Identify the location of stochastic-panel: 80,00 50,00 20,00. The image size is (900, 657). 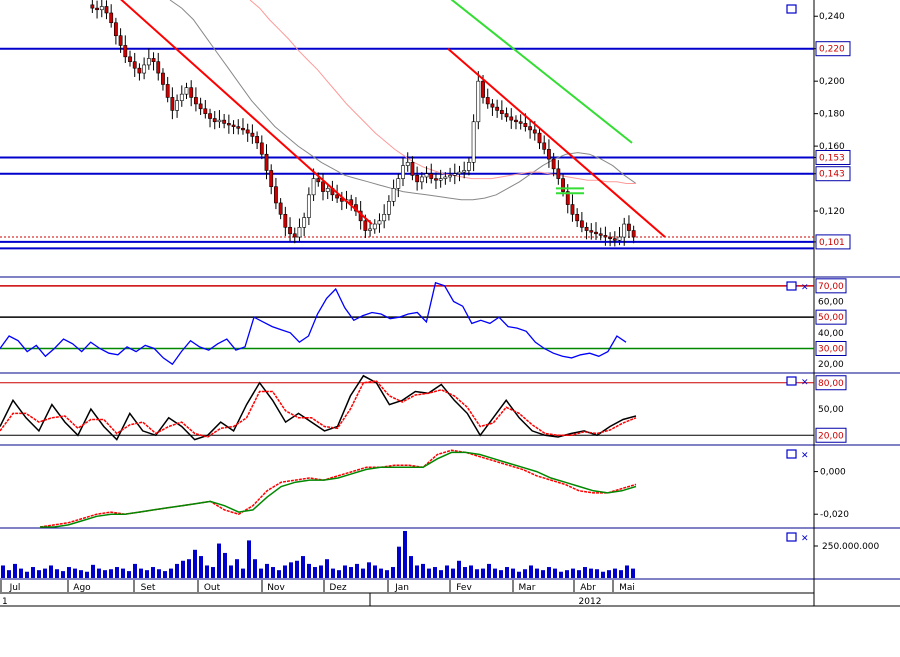
(423, 408).